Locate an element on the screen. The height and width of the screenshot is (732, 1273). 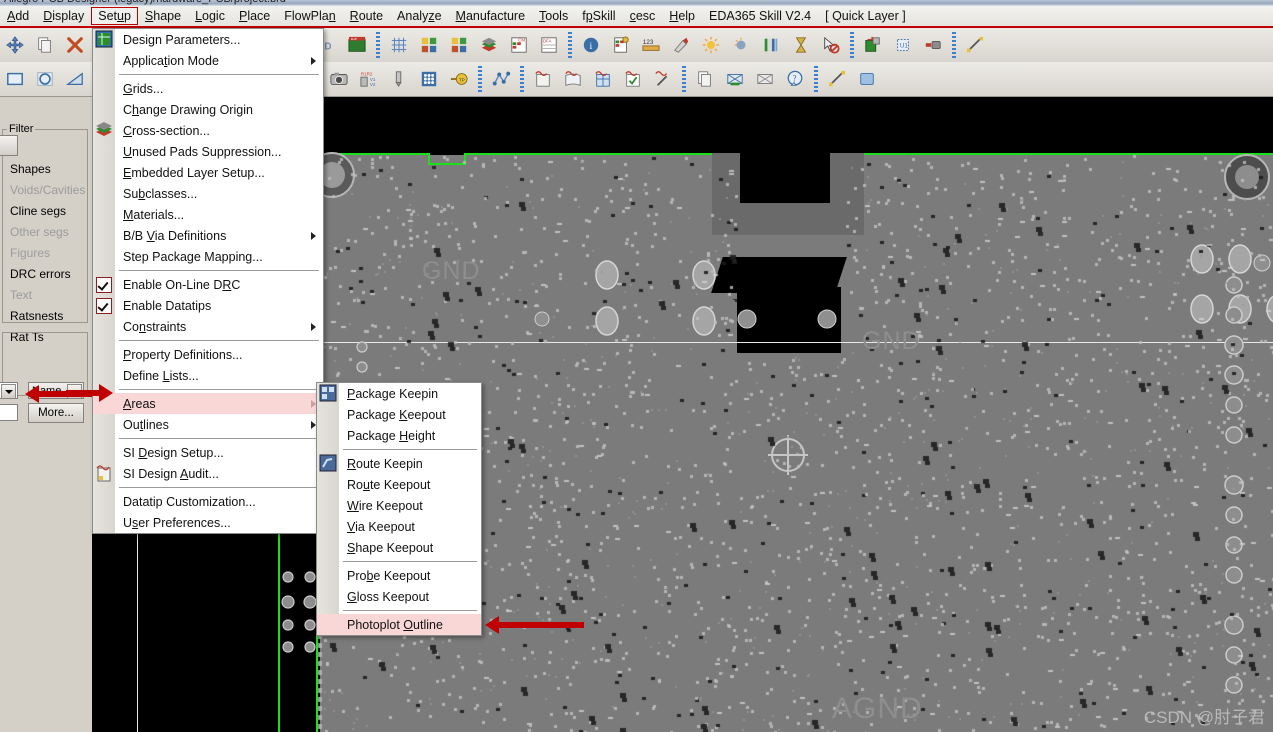
areas-menu-item-gloss-keepout: Gloss Keepout is located at coordinates (399, 596).